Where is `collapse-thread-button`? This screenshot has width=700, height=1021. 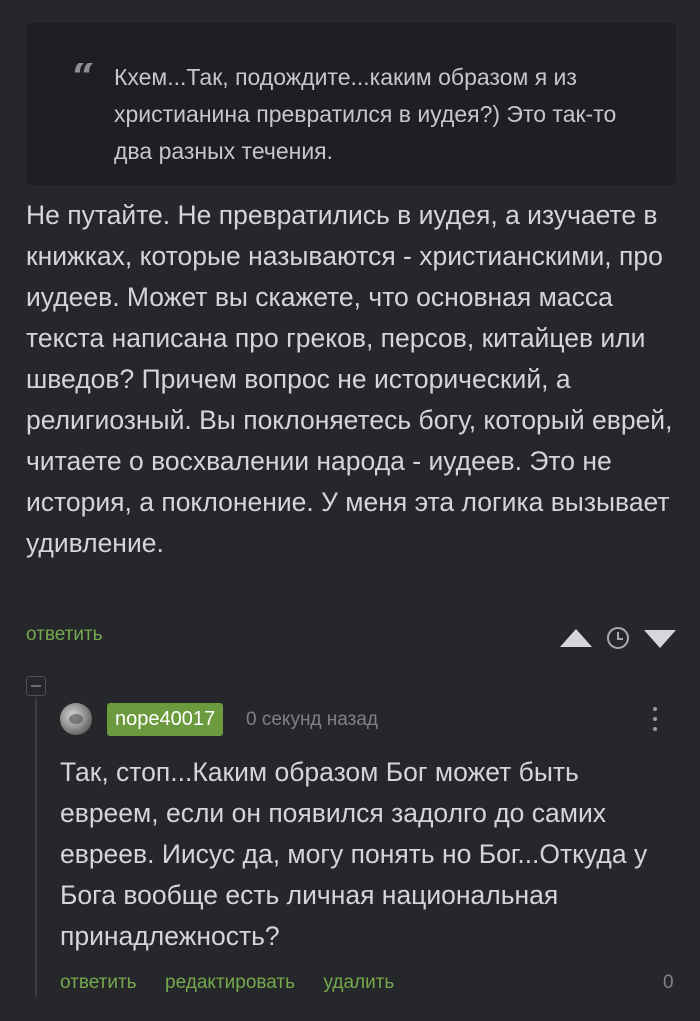
collapse-thread-button is located at coordinates (36, 686).